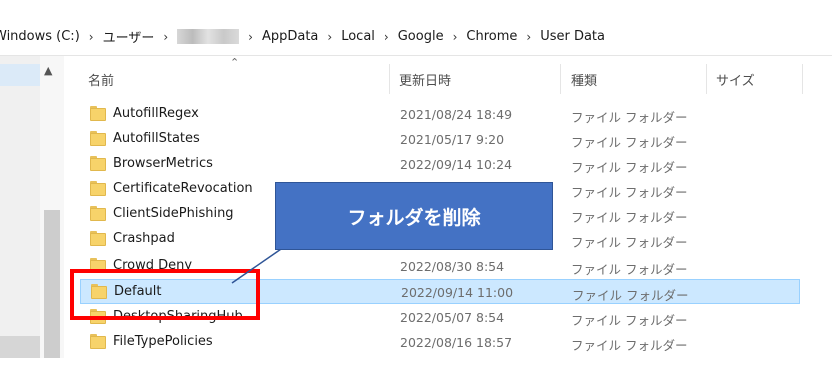 This screenshot has width=832, height=377. What do you see at coordinates (456, 342) in the screenshot?
I see `file-date: 2022/08/16 18:57` at bounding box center [456, 342].